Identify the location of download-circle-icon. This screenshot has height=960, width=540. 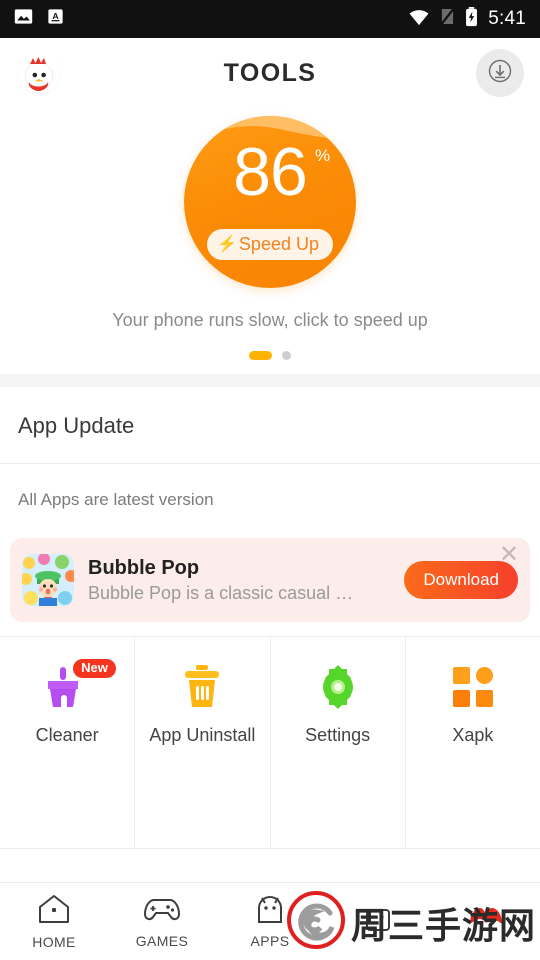
(500, 73).